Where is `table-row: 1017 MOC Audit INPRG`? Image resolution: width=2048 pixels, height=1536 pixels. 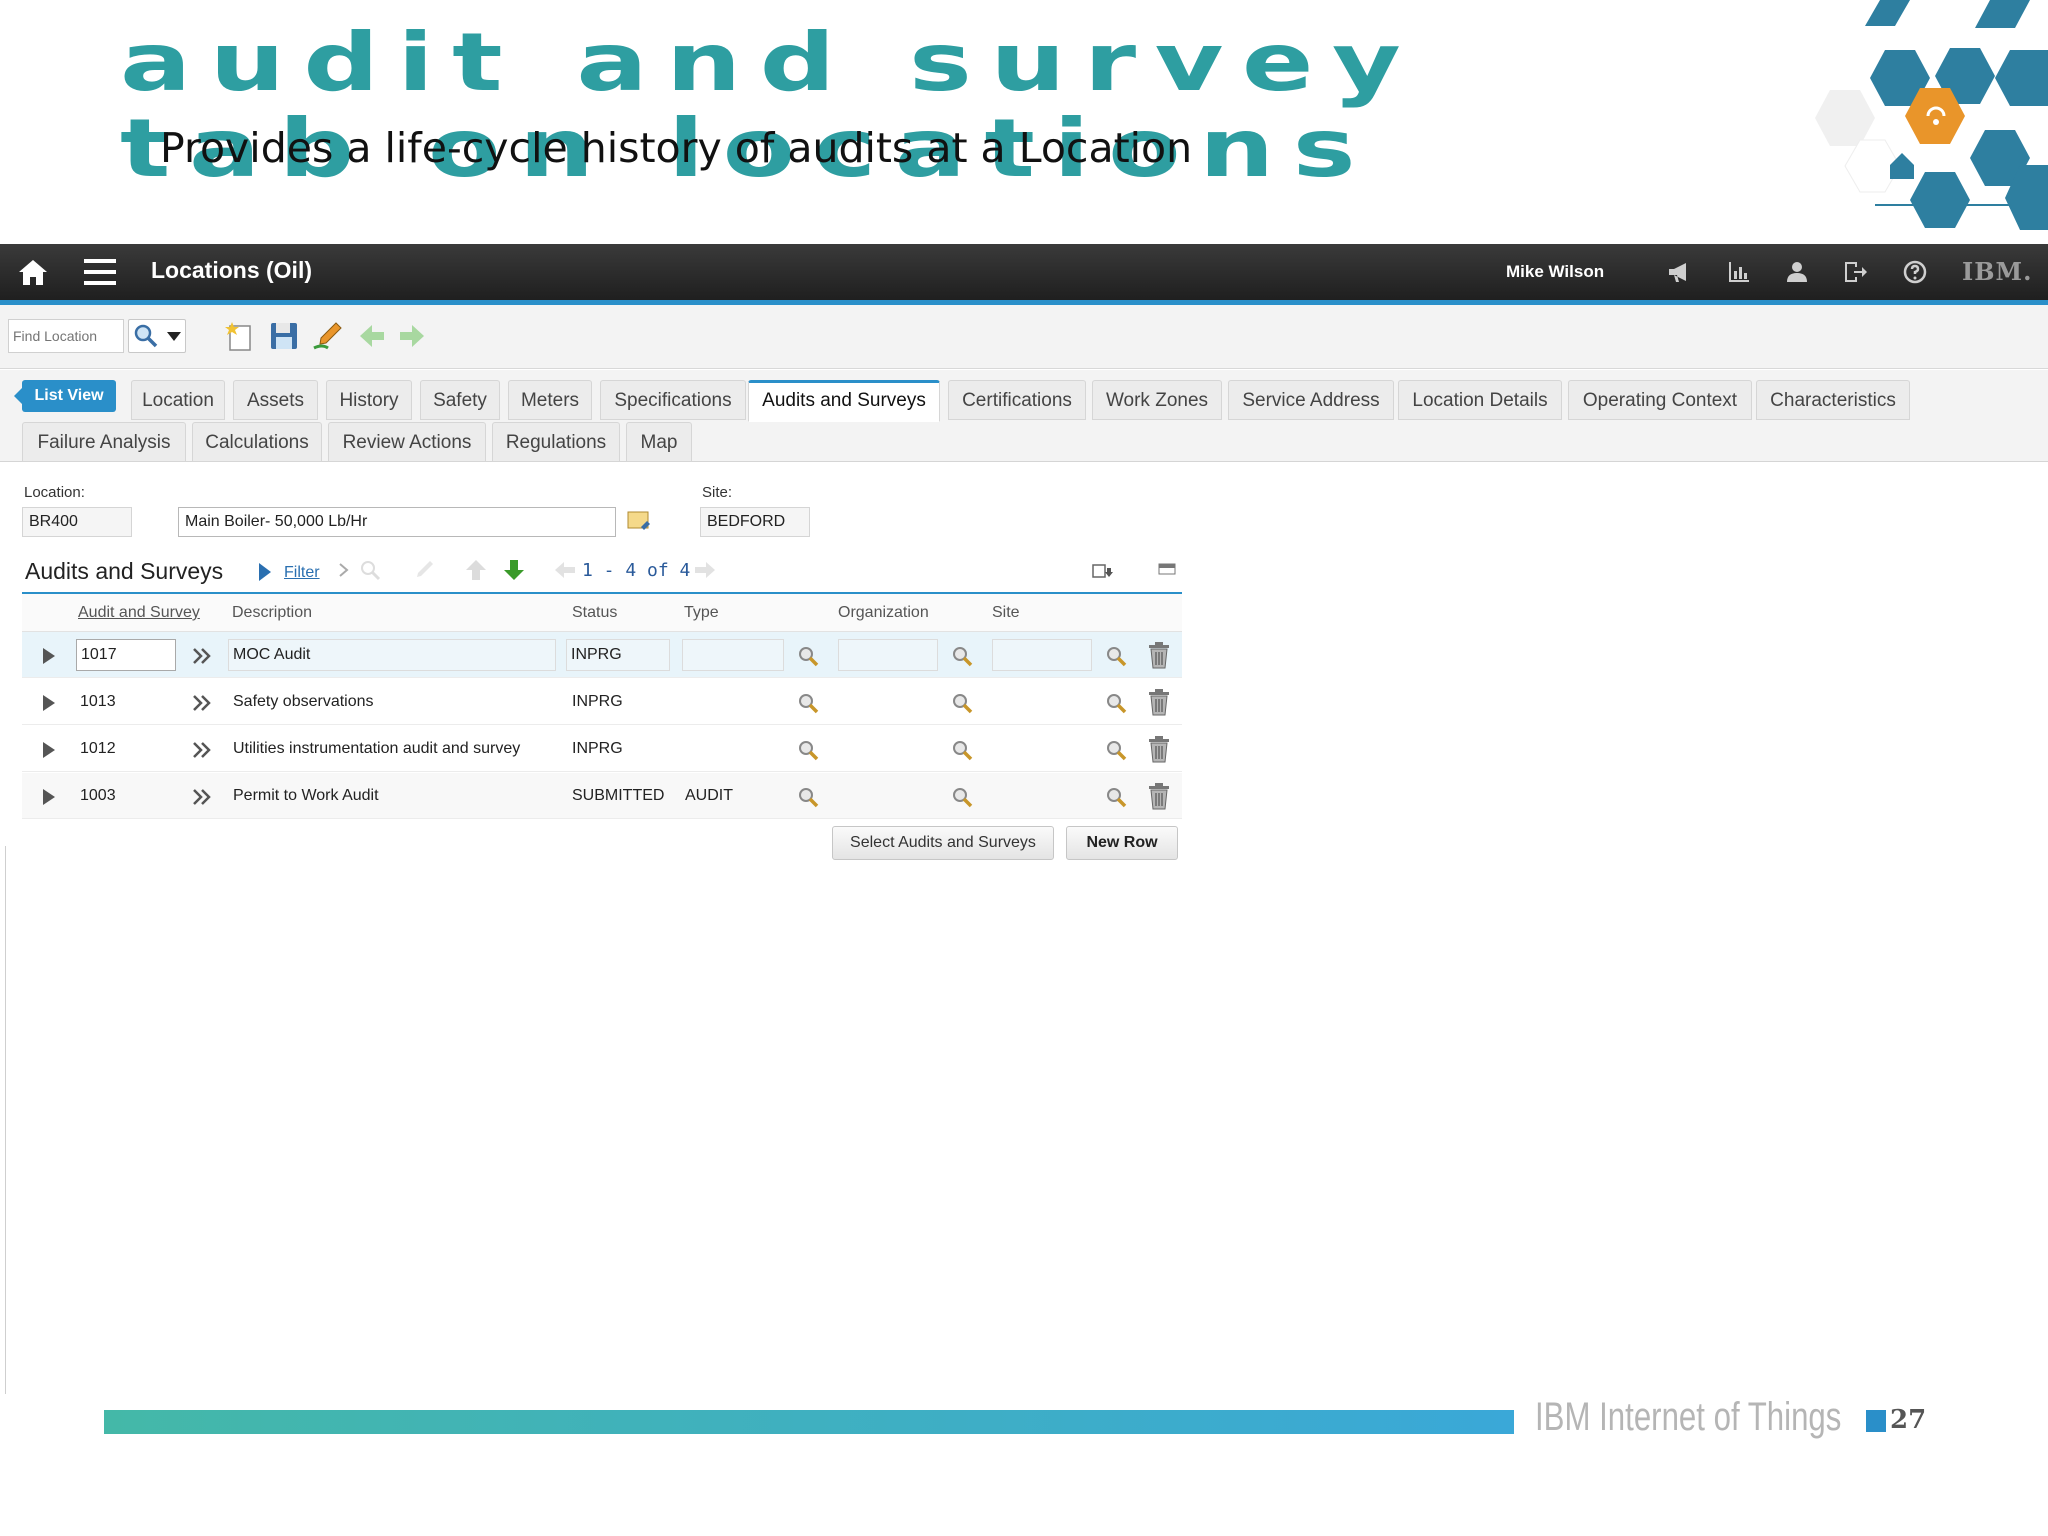
table-row: 1017 MOC Audit INPRG is located at coordinates (602, 655).